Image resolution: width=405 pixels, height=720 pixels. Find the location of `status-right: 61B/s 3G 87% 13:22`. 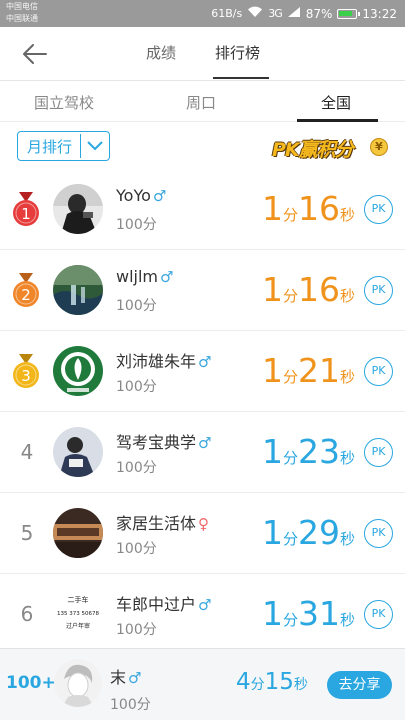

status-right: 61B/s 3G 87% 13:22 is located at coordinates (304, 13).